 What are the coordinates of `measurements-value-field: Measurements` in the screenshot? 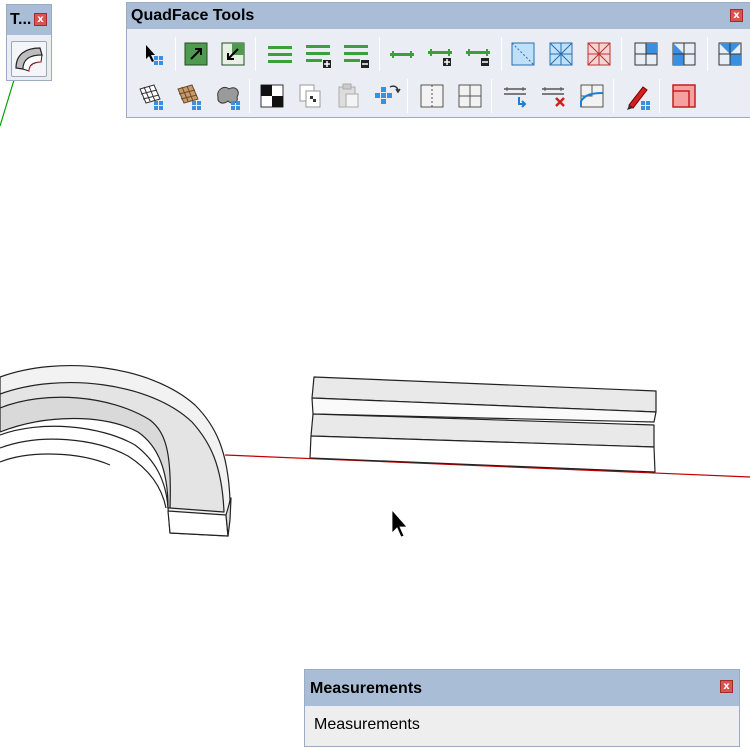 It's located at (522, 726).